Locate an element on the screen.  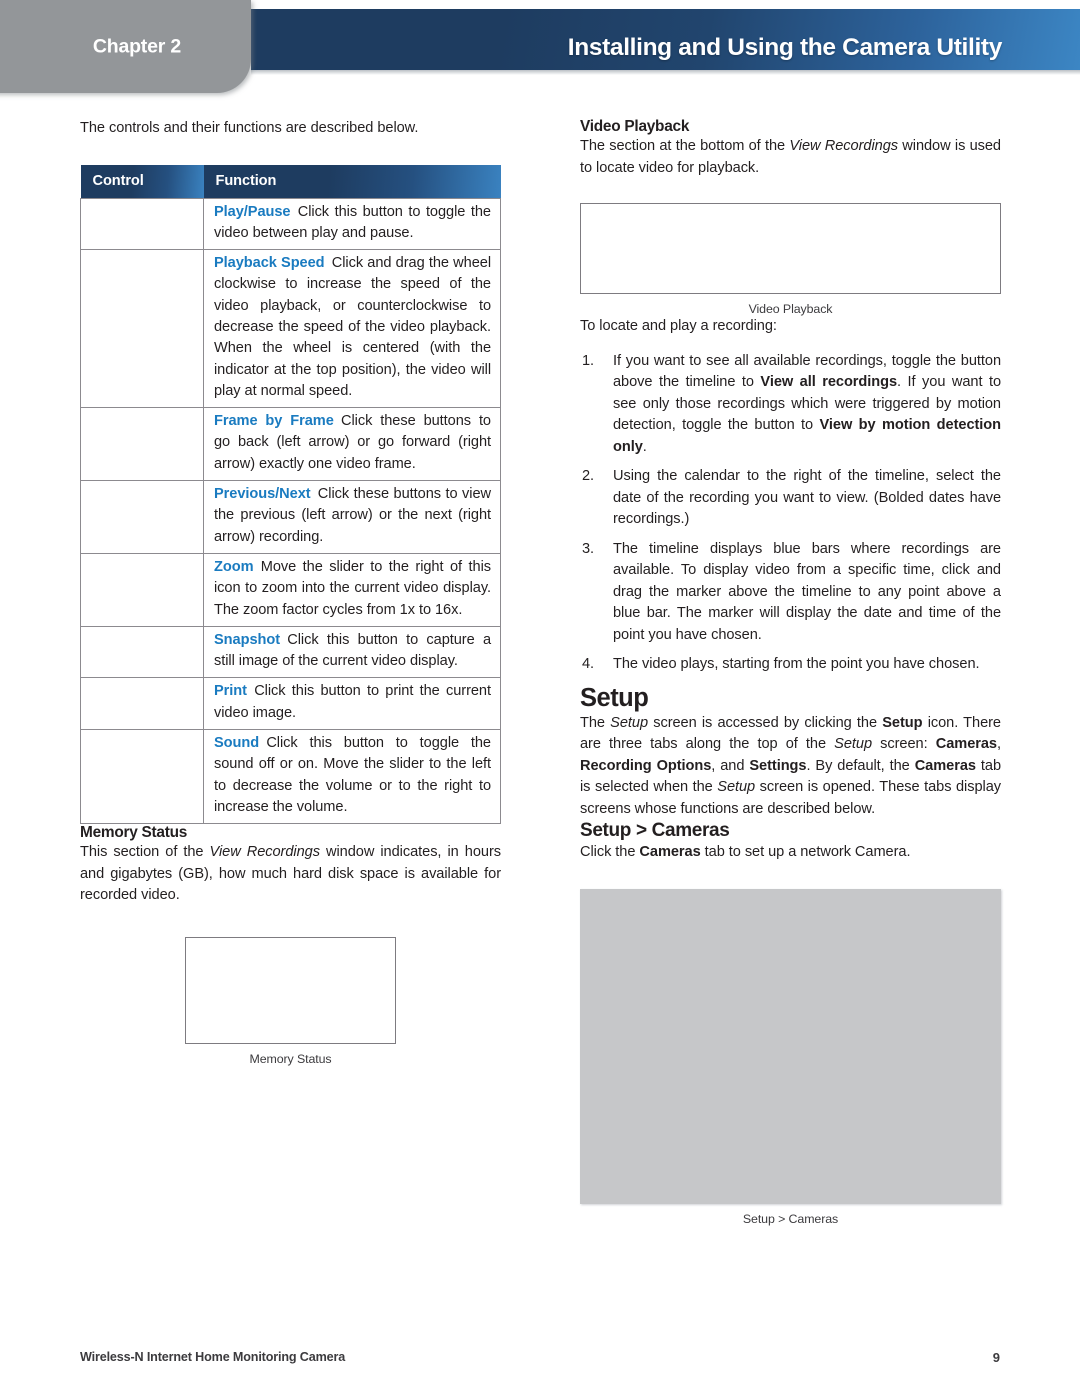
emphasis-bold: Recording Options is located at coordinates (646, 765).